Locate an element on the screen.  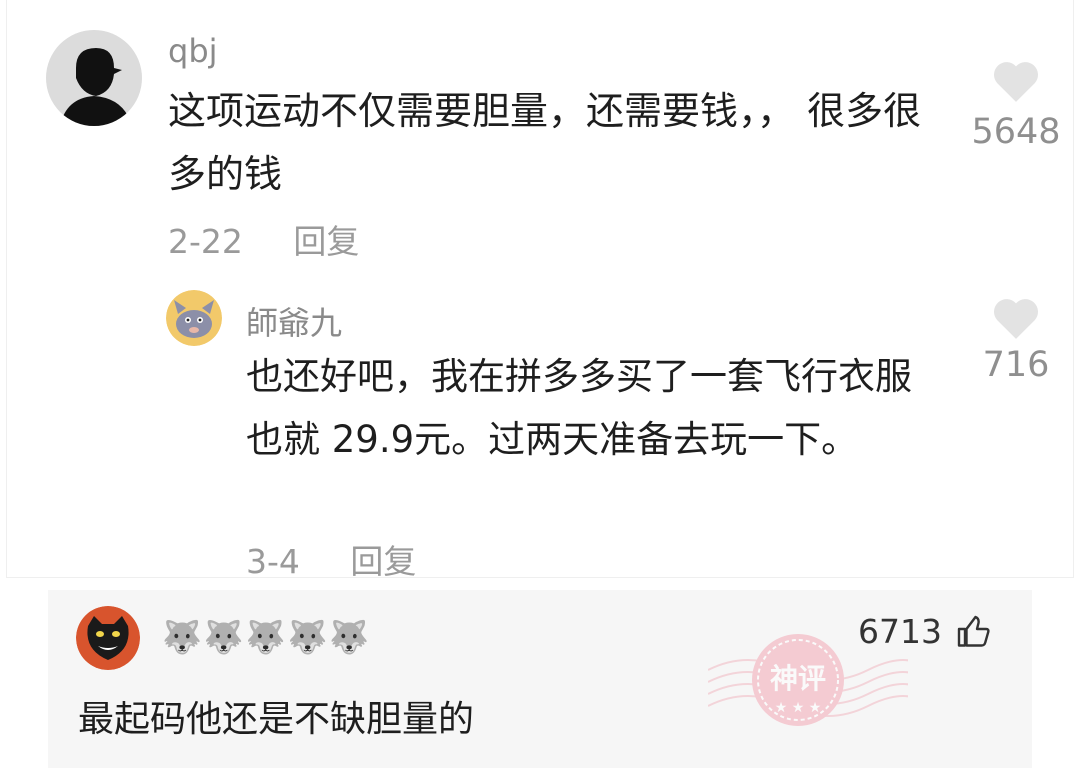
black-panther-avatar-icon is located at coordinates (108, 638).